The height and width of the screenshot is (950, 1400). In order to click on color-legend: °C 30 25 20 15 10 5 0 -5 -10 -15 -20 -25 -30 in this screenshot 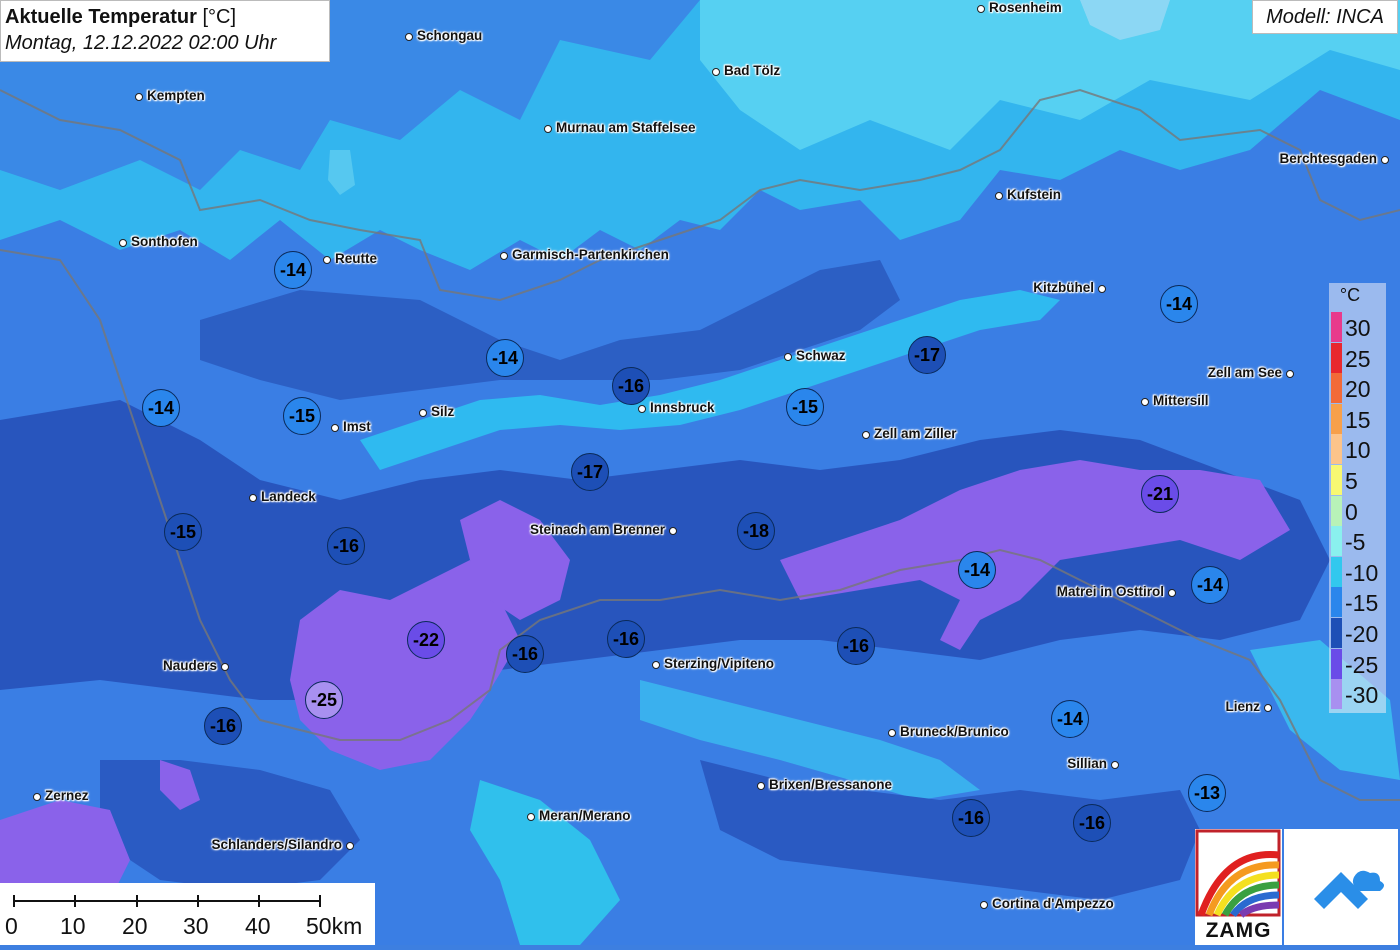, I will do `click(1357, 498)`.